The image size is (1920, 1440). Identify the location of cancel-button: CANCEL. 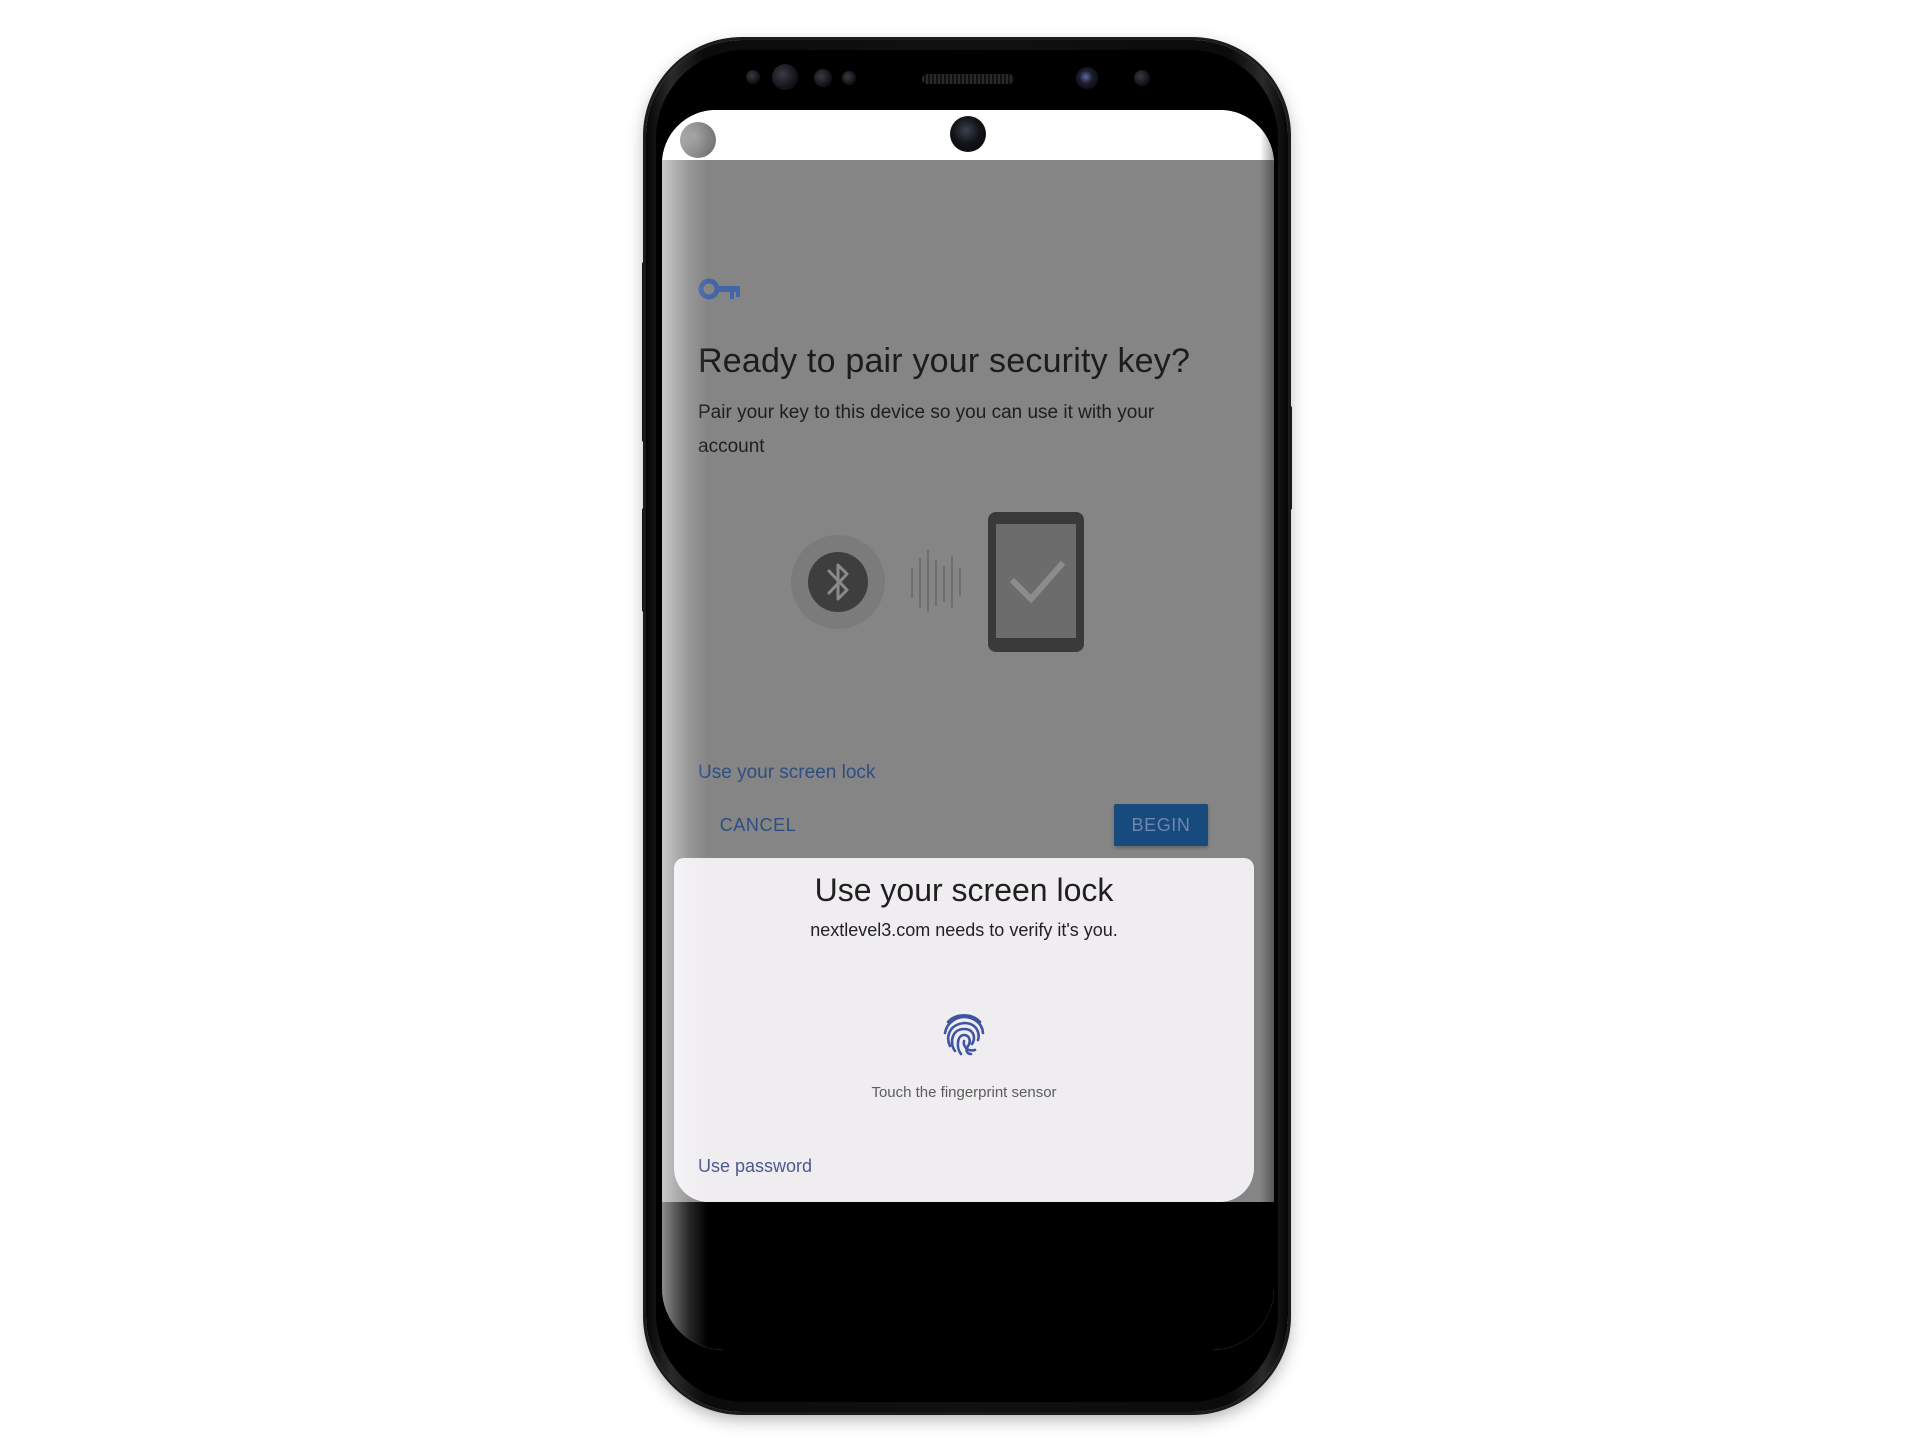
(758, 825).